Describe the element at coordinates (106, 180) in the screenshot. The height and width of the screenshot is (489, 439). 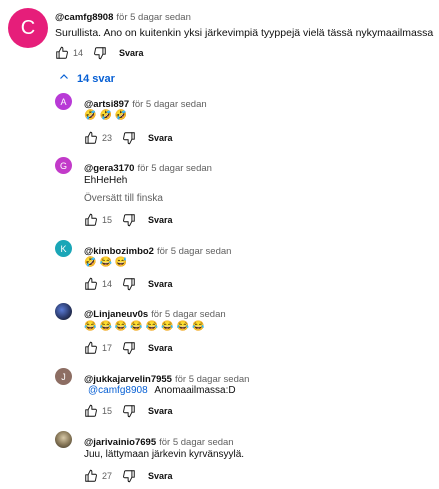
I see `reply-text: EhHeHeh` at that location.